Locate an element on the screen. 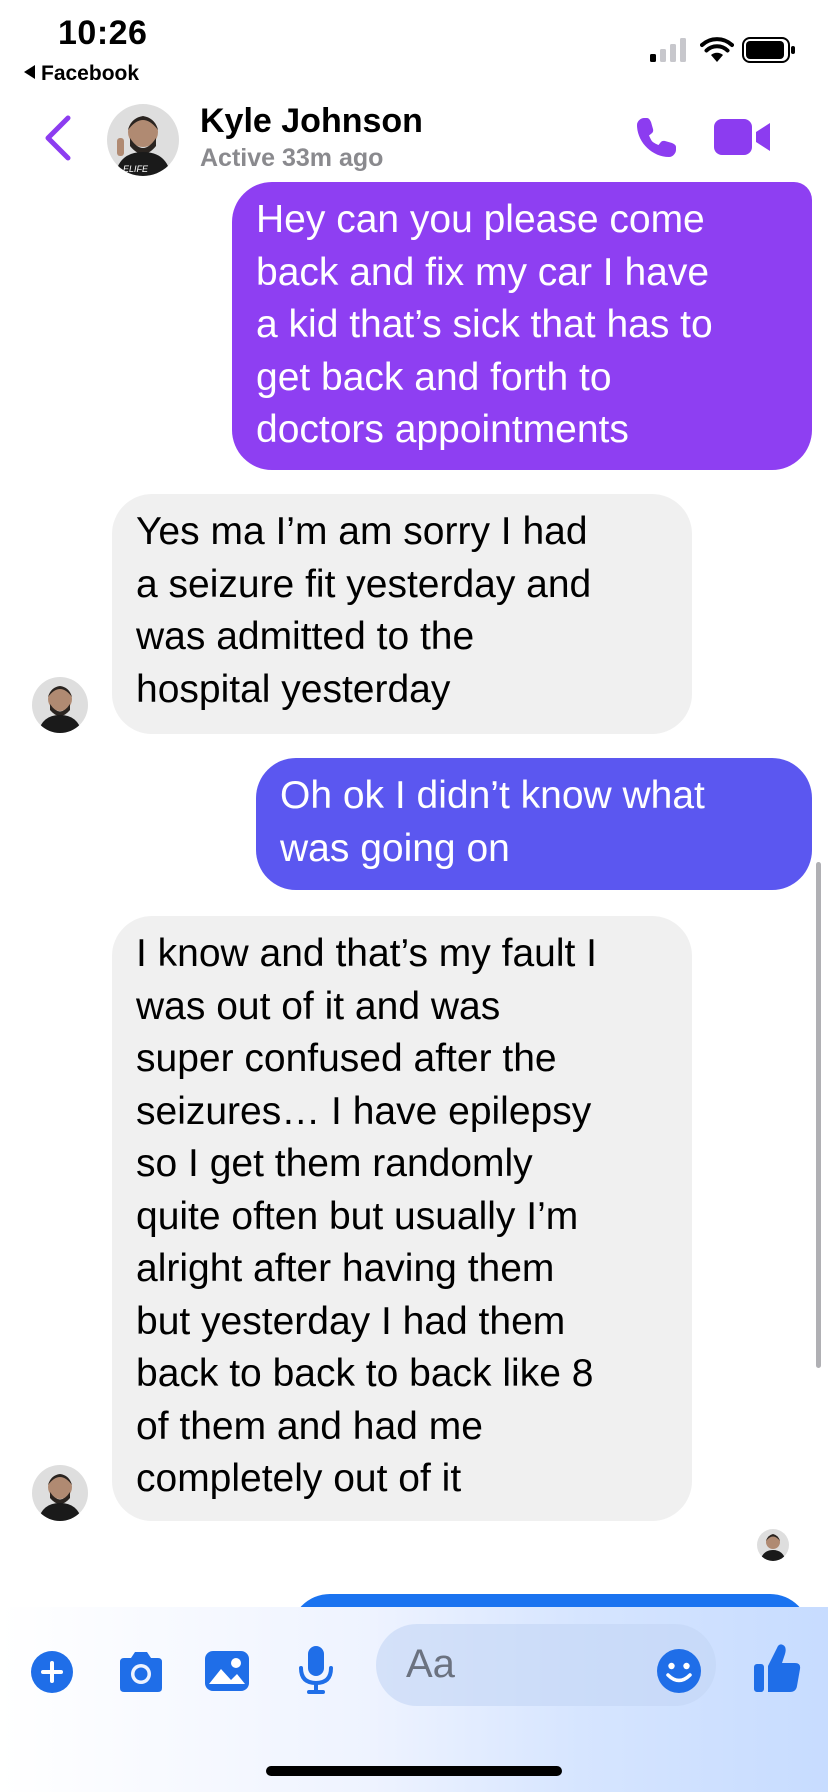  conversation-header: ELIFE Kyle Johnson Active 33m ago is located at coordinates (414, 137).